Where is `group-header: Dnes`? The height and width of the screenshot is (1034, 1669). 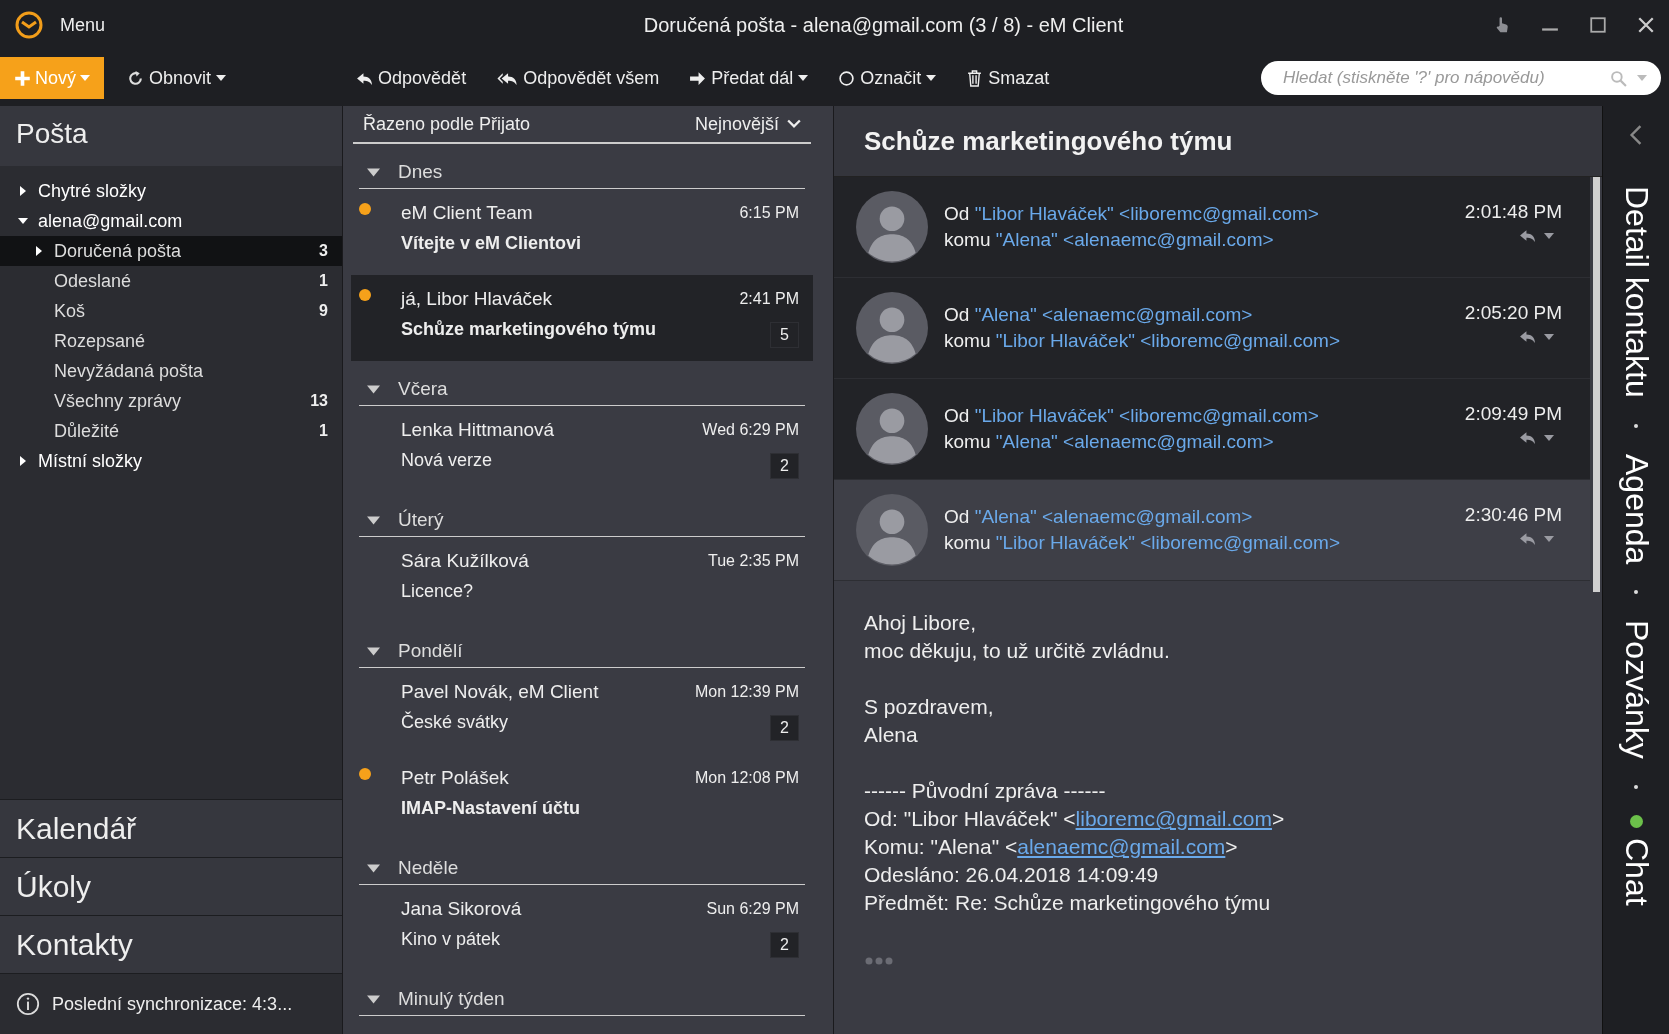
group-header: Dnes is located at coordinates (582, 172).